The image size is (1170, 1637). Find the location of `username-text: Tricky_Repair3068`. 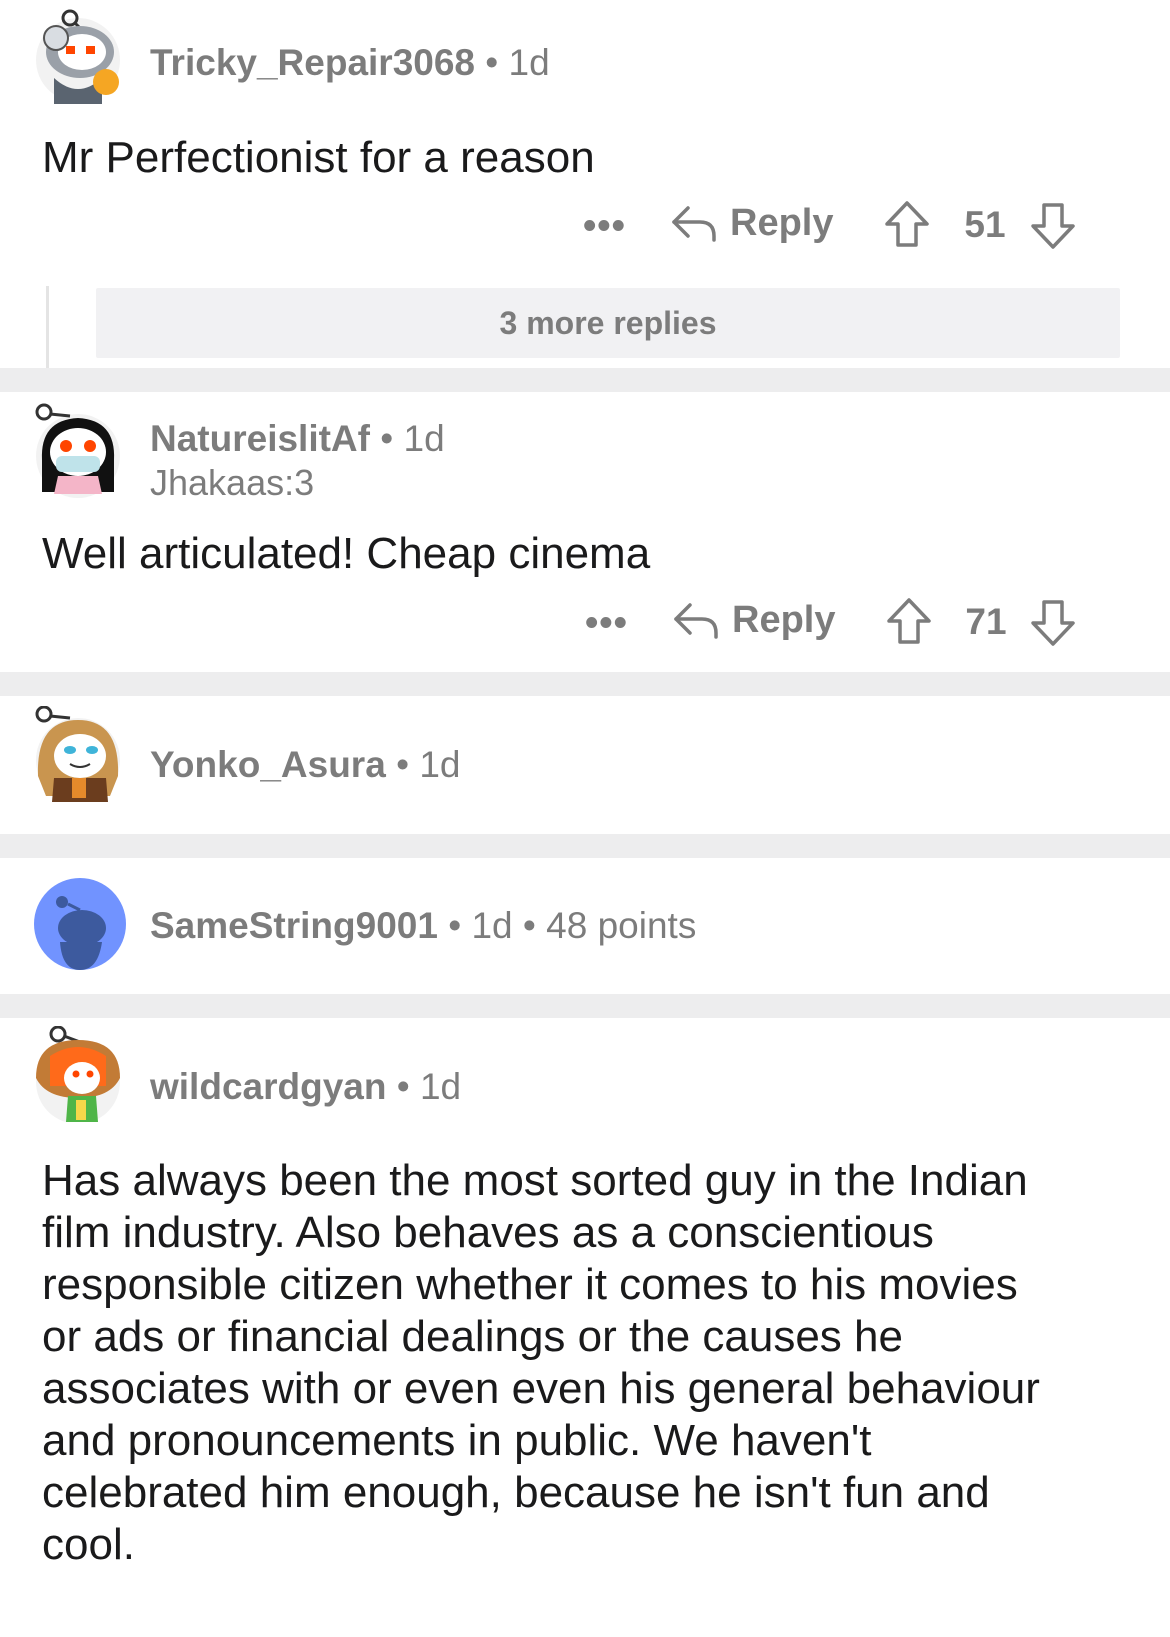

username-text: Tricky_Repair3068 is located at coordinates (312, 62).